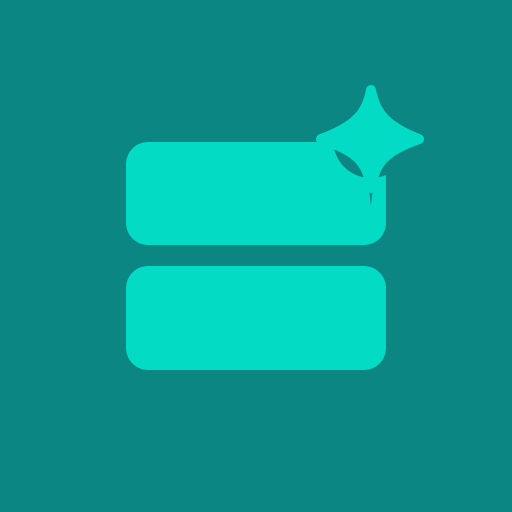 The height and width of the screenshot is (512, 512). What do you see at coordinates (256, 193) in the screenshot?
I see `top-card-shape` at bounding box center [256, 193].